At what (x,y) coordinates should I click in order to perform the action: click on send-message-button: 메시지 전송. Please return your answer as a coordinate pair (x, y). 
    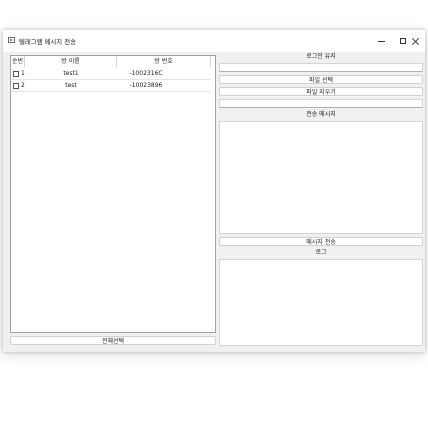
    Looking at the image, I should click on (321, 241).